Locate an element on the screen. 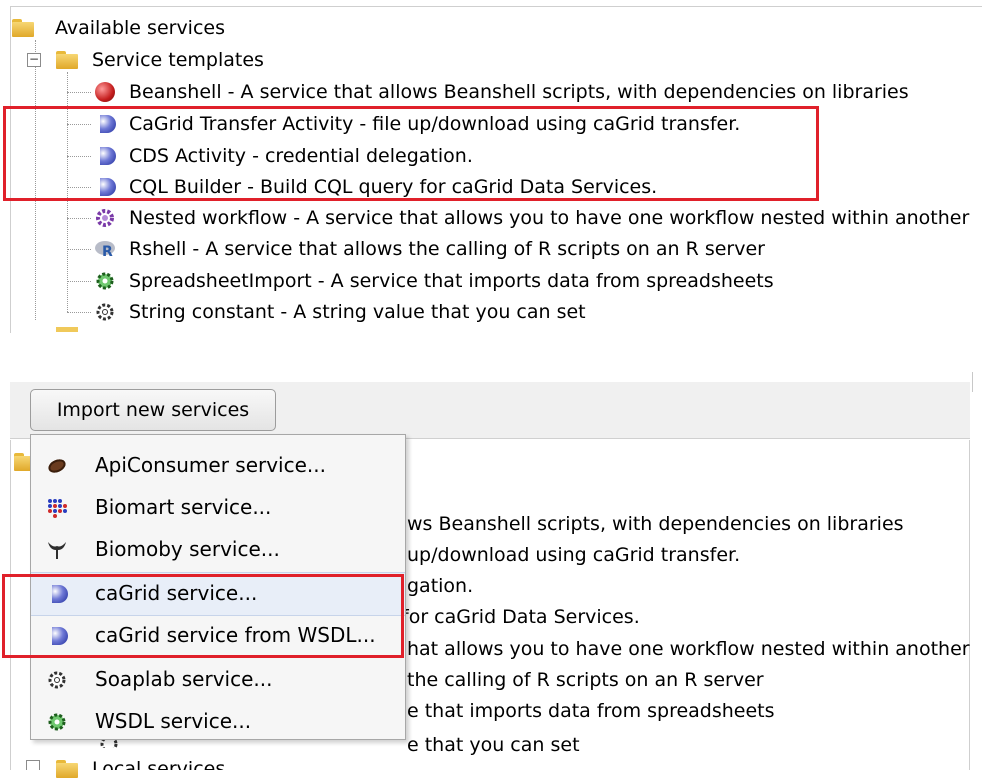 The height and width of the screenshot is (778, 982). highlight-box-top is located at coordinates (411, 153).